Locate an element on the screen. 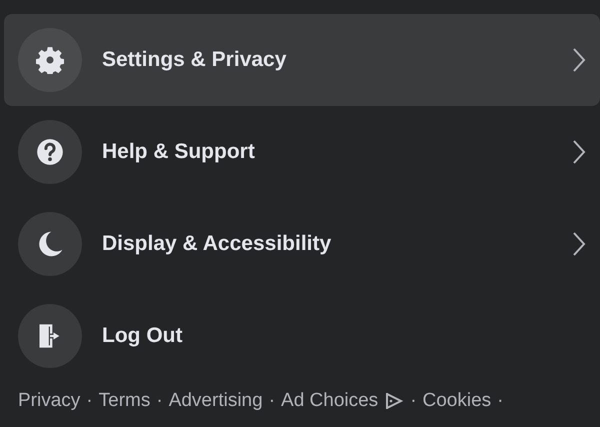 The width and height of the screenshot is (600, 427). menu-item-label: Display & Accessibility is located at coordinates (217, 244).